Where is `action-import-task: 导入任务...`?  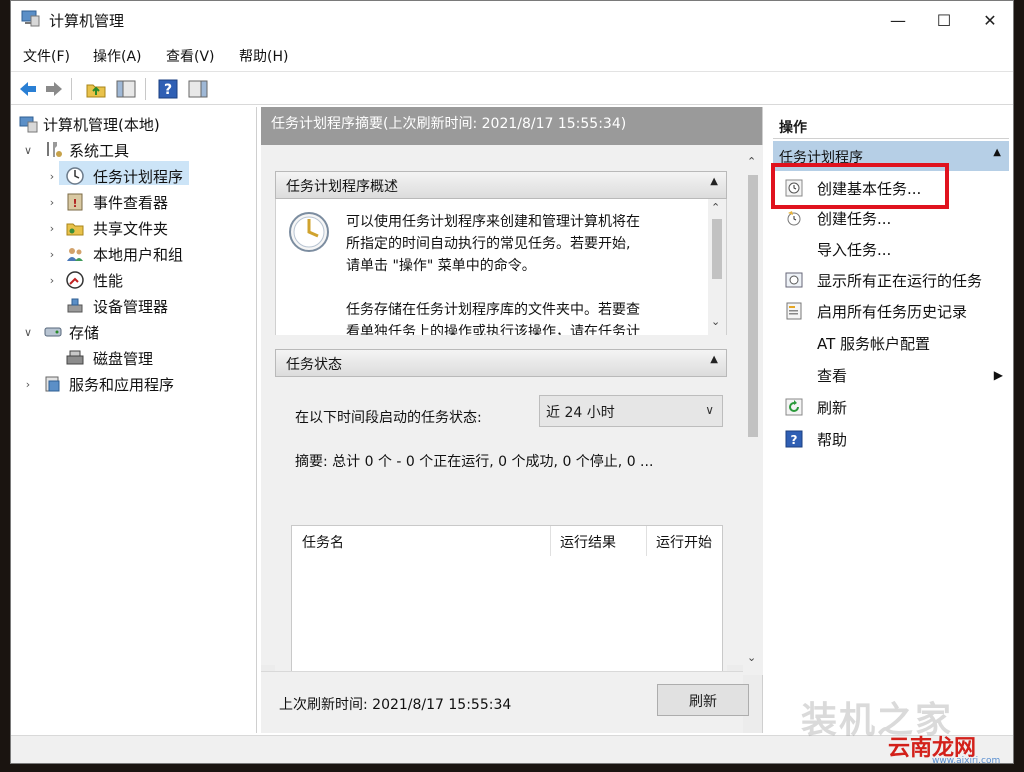
action-import-task: 导入任务... is located at coordinates (891, 249).